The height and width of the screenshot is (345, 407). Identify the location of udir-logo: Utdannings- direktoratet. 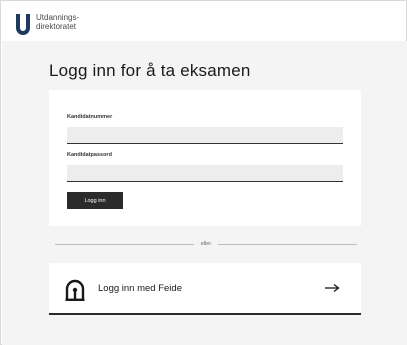
(46, 24).